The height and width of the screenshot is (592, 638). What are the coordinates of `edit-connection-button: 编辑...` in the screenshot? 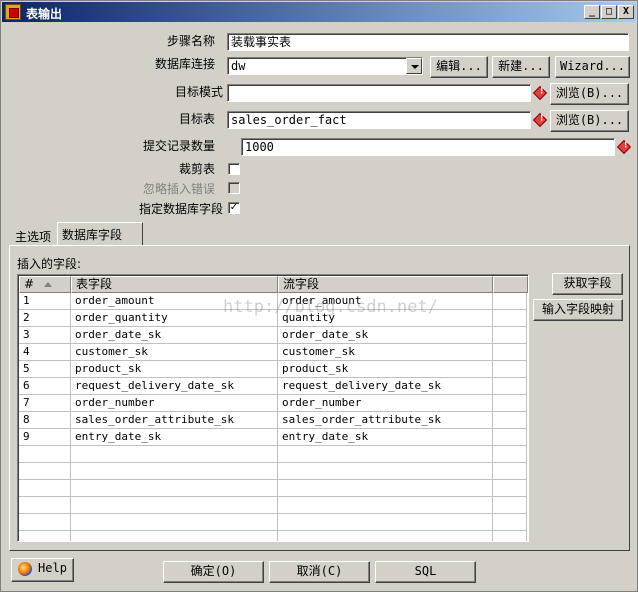 It's located at (459, 67).